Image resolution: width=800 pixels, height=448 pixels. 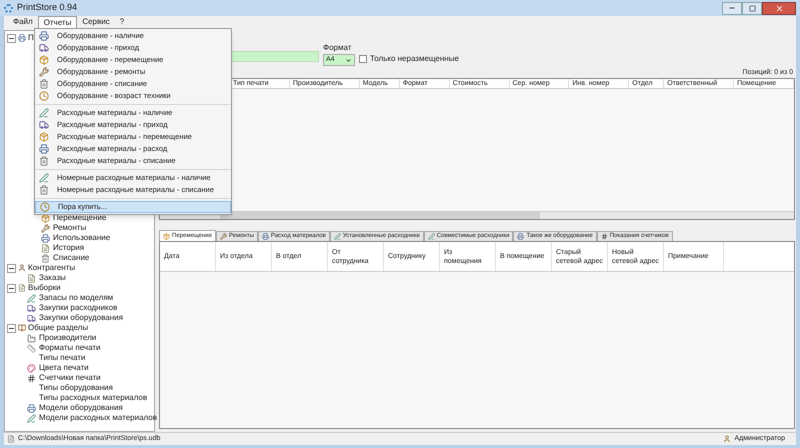 What do you see at coordinates (93, 398) in the screenshot?
I see `tree-item: Типы расходных материалов` at bounding box center [93, 398].